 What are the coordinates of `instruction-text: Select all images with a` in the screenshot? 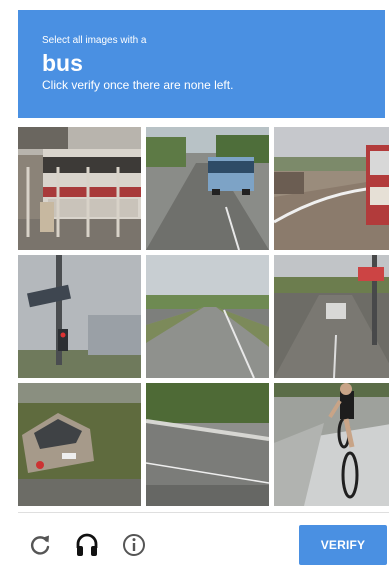 It's located at (94, 40).